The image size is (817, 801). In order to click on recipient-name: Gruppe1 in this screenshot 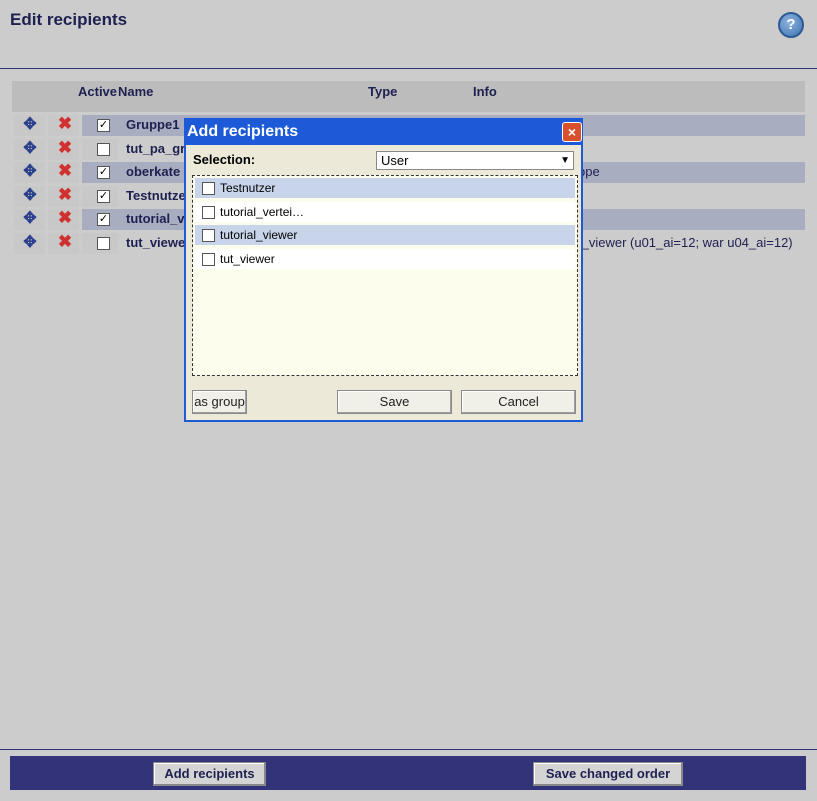, I will do `click(153, 124)`.